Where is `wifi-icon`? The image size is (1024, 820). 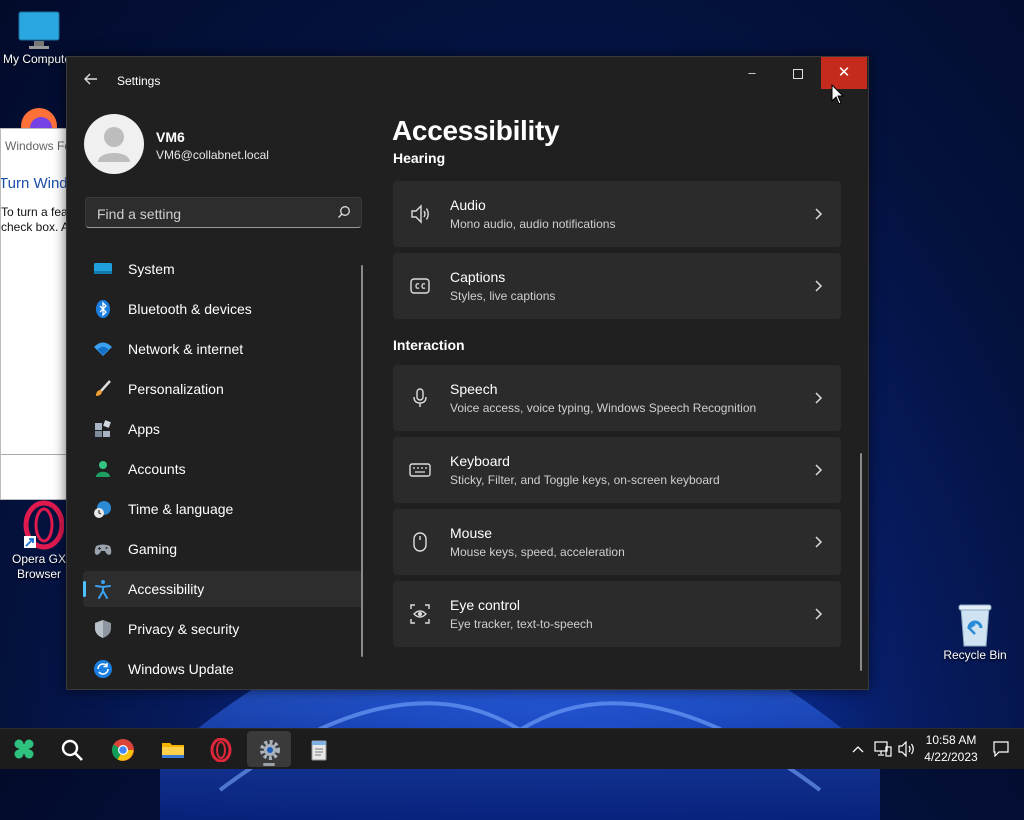
wifi-icon is located at coordinates (103, 349).